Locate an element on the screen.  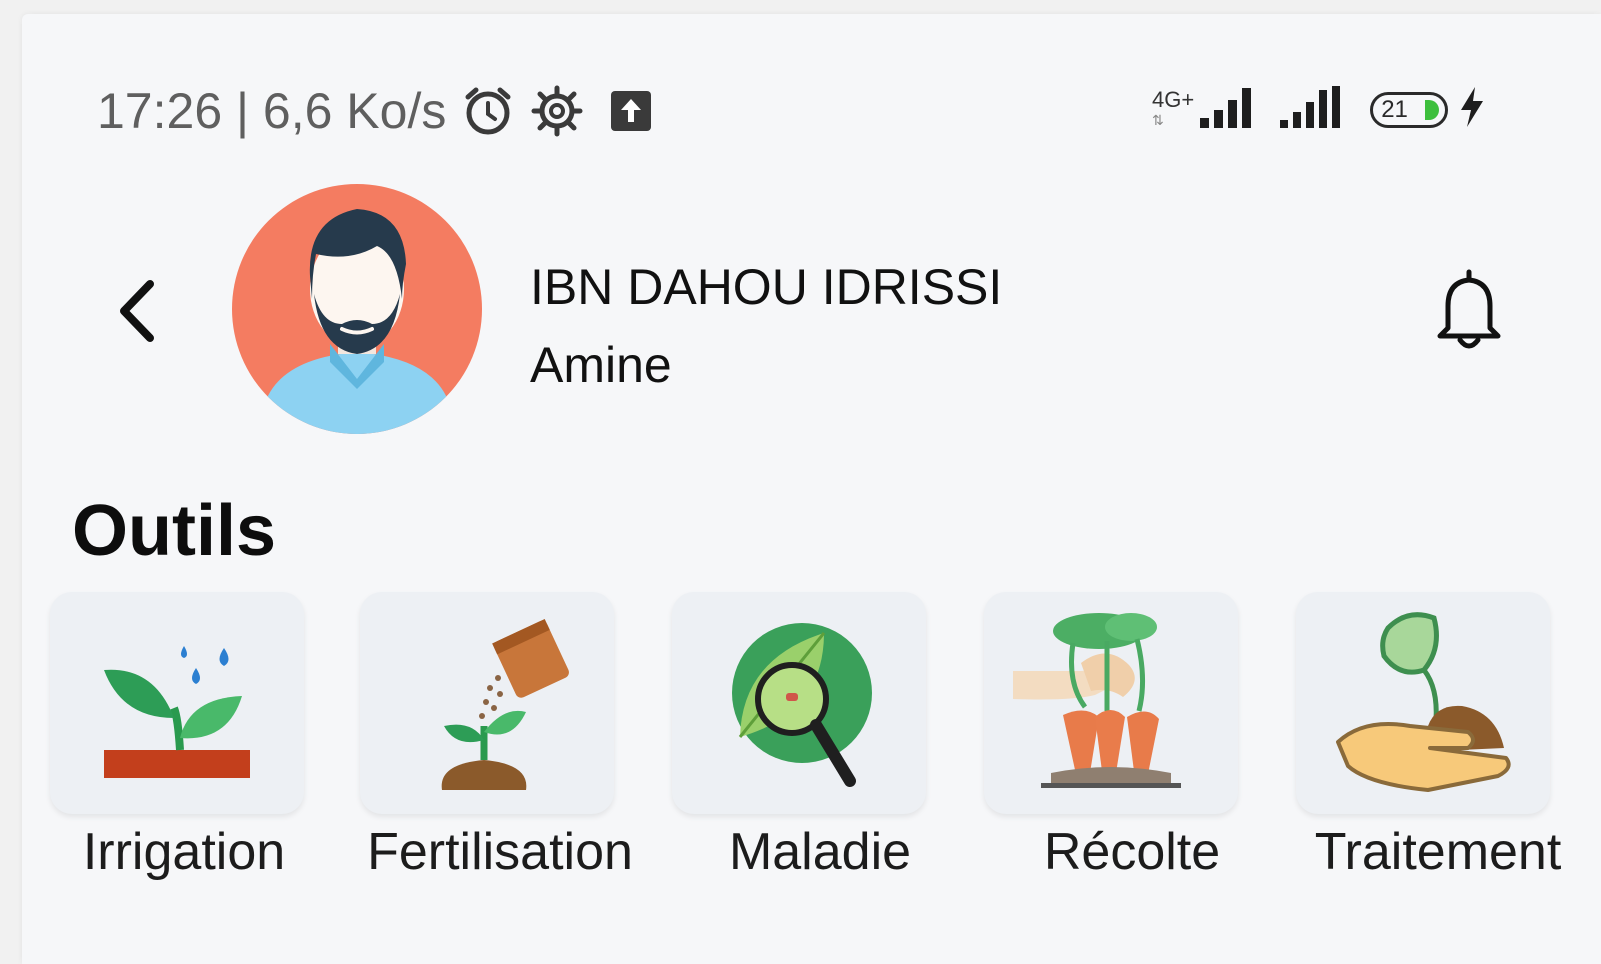
settings-gear-icon is located at coordinates (557, 111).